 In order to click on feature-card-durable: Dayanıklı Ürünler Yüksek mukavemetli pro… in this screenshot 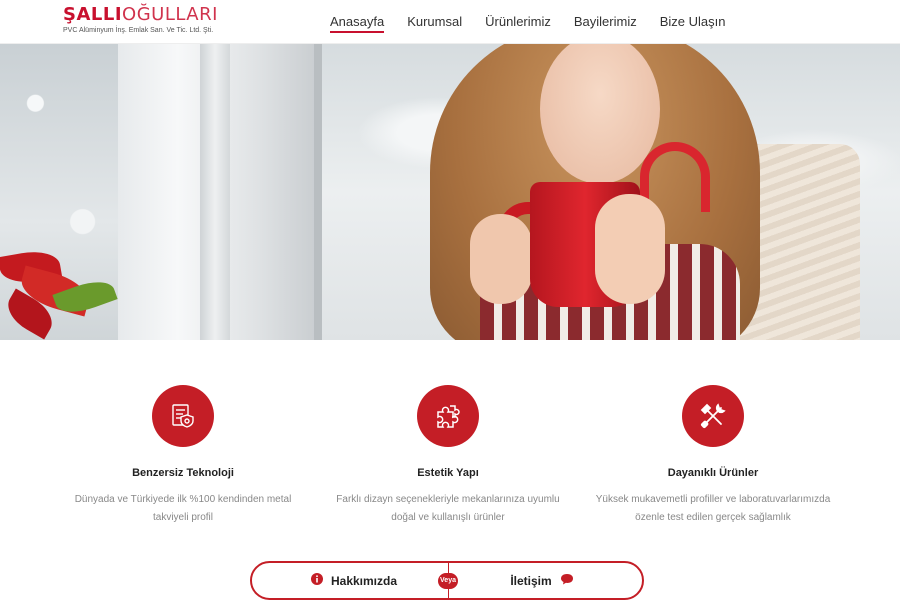, I will do `click(713, 456)`.